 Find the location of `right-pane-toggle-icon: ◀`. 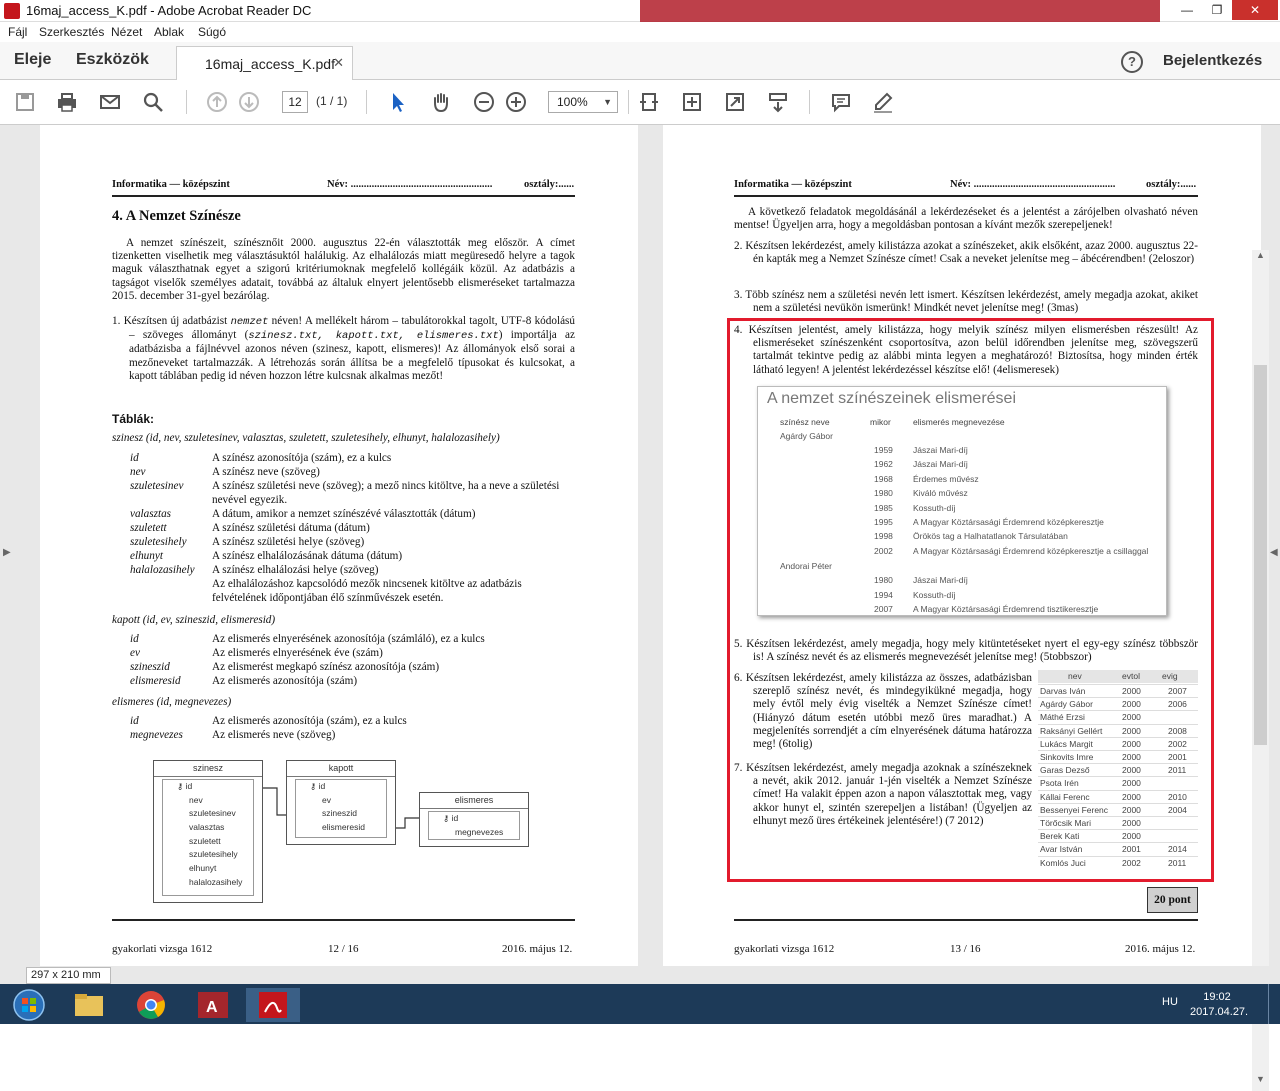

right-pane-toggle-icon: ◀ is located at coordinates (1274, 552).